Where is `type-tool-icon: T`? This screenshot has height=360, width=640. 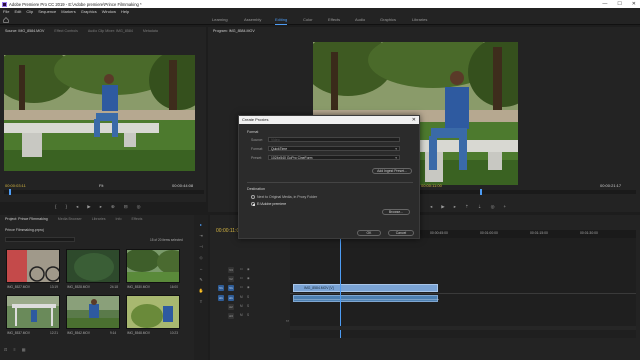 type-tool-icon: T is located at coordinates (201, 302).